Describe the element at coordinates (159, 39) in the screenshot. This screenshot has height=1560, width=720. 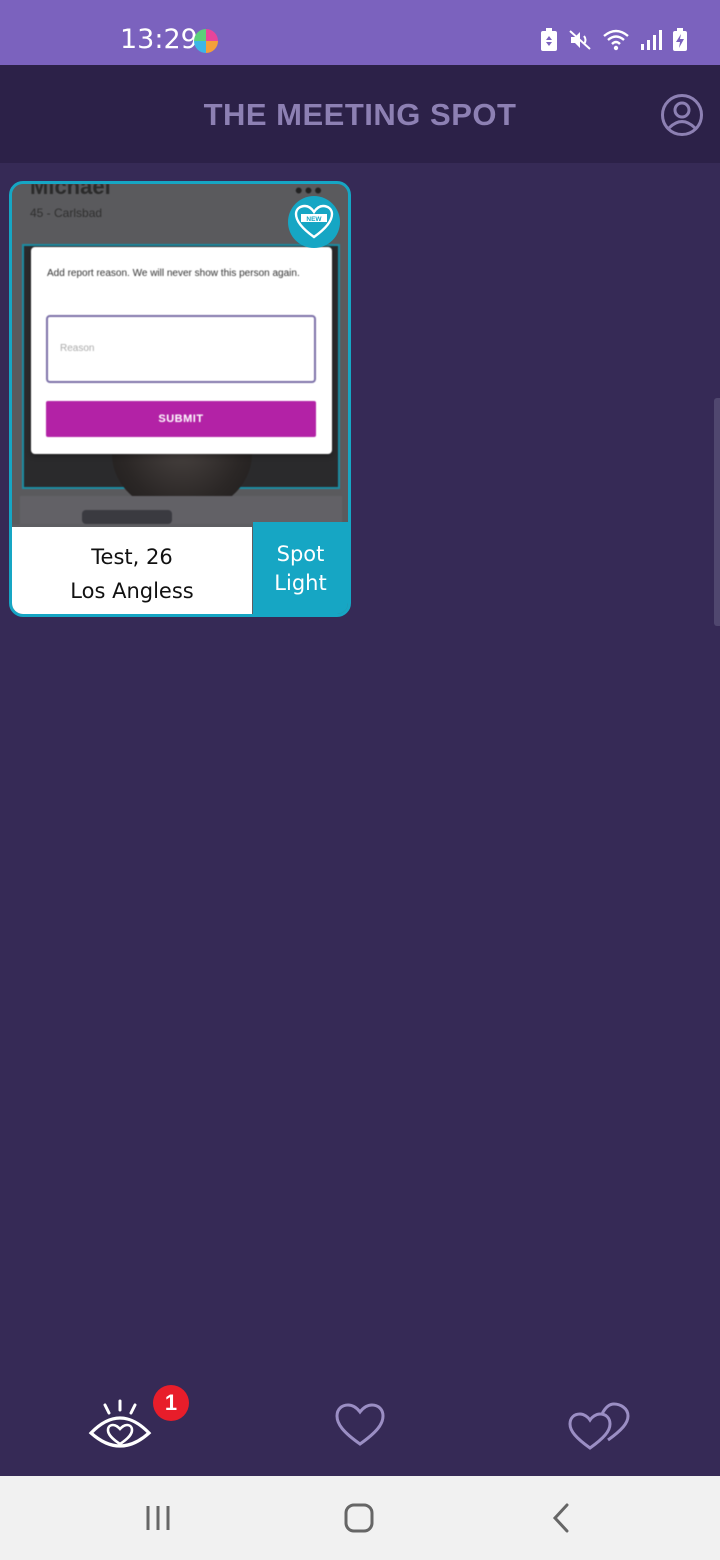
I see `status-time: 13:29` at that location.